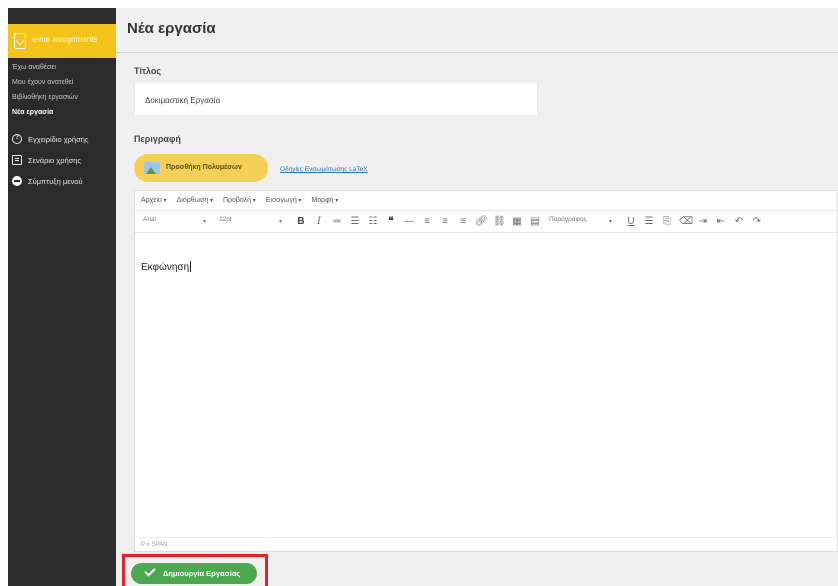 This screenshot has height=586, width=838. I want to click on indent-icon: ⇥, so click(703, 222).